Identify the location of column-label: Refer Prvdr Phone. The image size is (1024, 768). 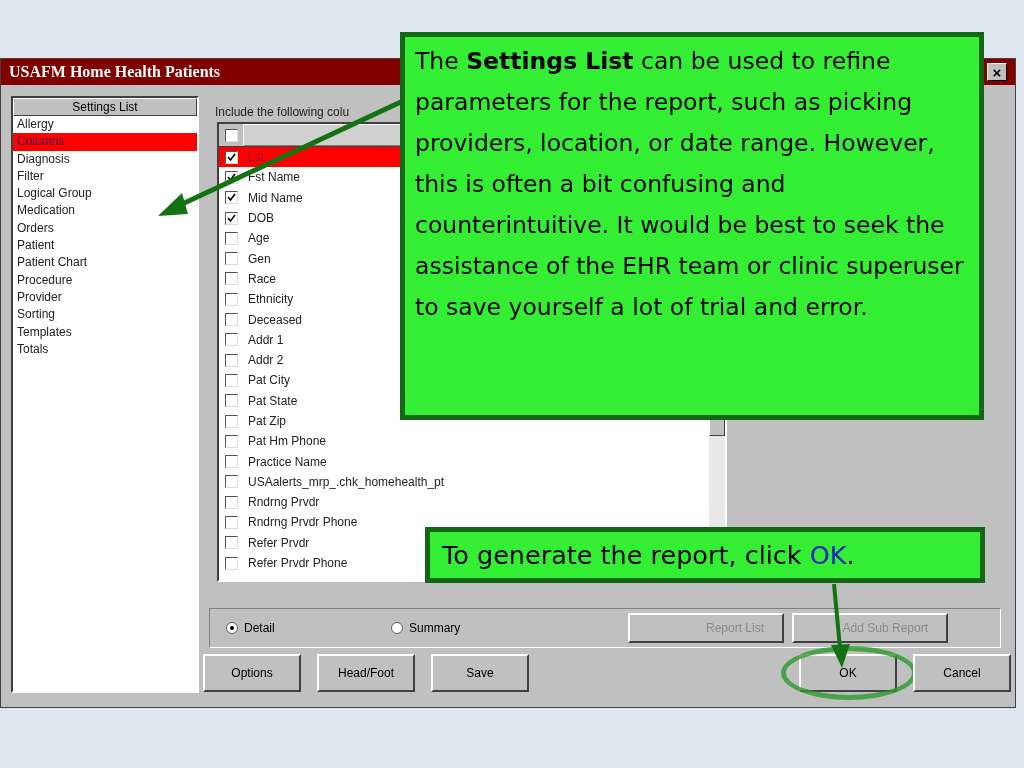
(298, 564).